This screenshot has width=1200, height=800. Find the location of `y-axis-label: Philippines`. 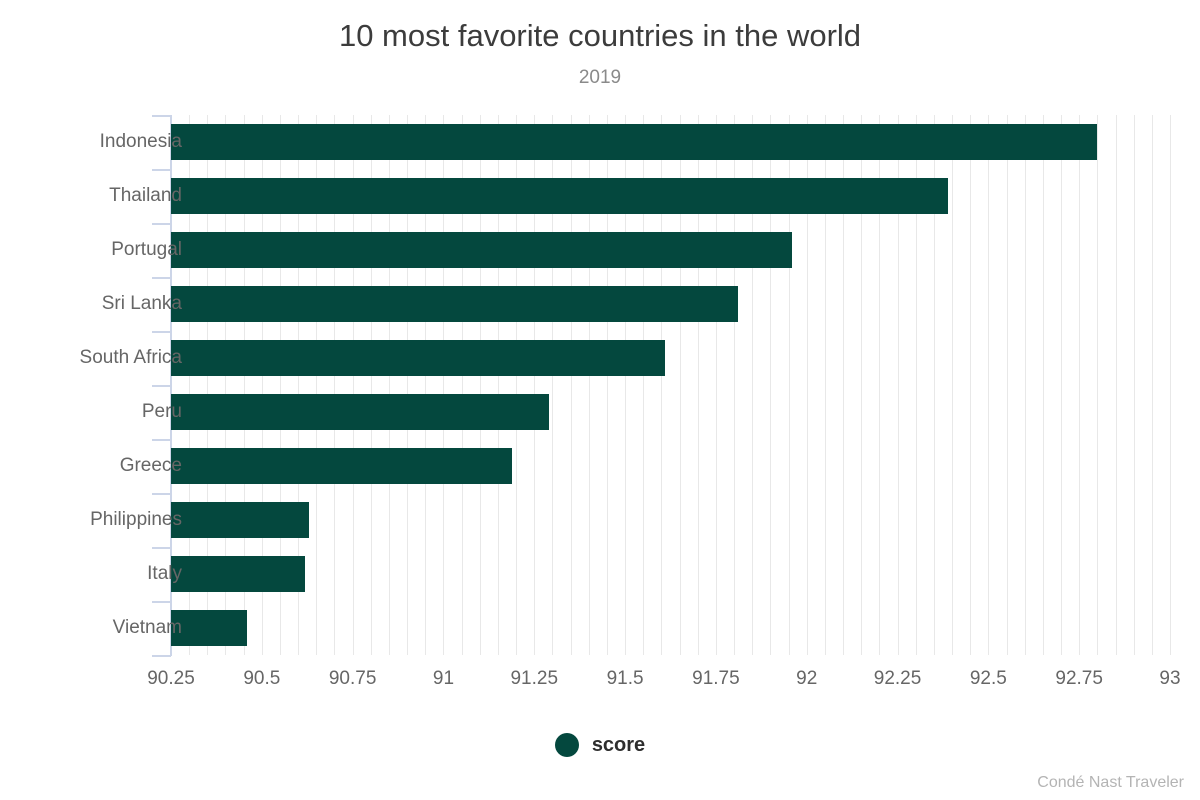

y-axis-label: Philippines is located at coordinates (136, 519).